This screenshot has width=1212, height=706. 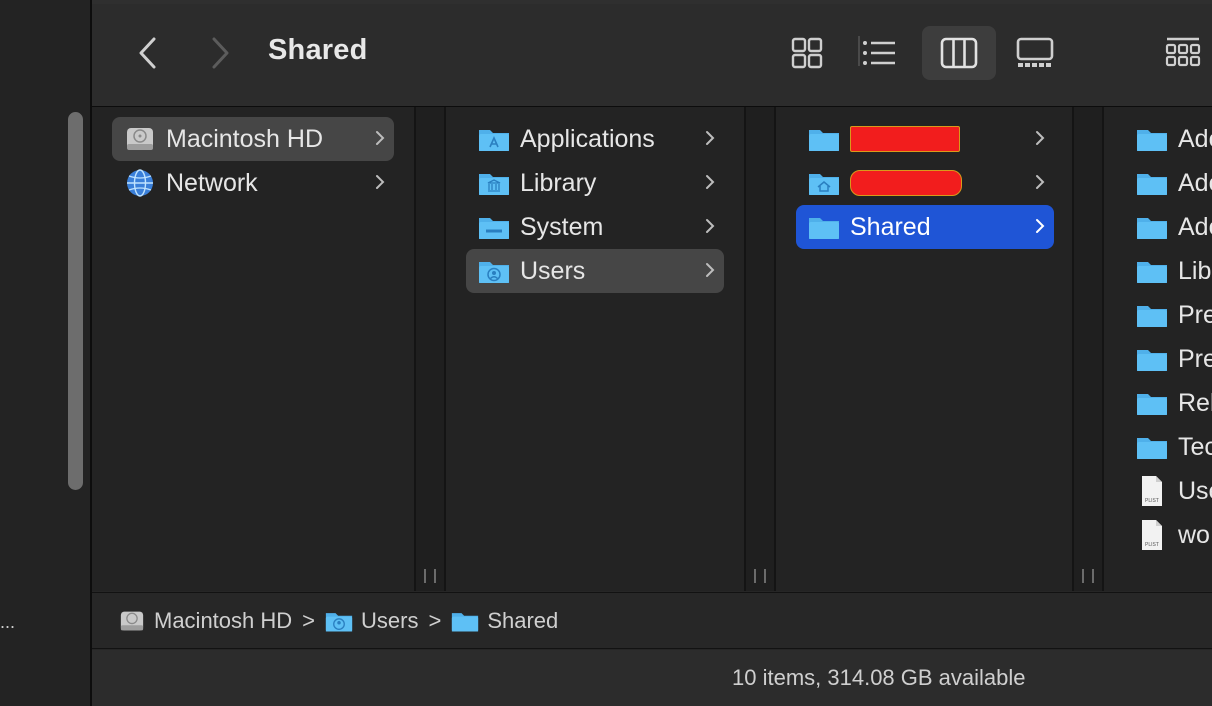 I want to click on list-item: Libr, so click(x=1168, y=271).